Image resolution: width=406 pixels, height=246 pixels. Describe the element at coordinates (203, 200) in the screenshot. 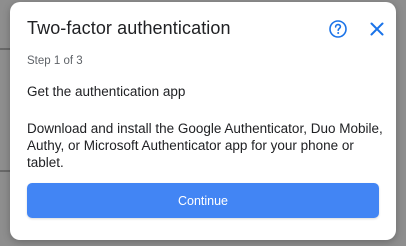

I see `continue-button: Continue` at that location.